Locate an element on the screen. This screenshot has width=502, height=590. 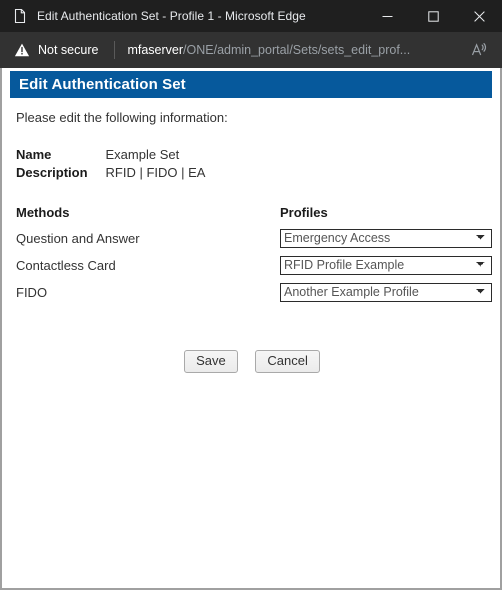
profile-select-contactless-card: RFID Profile Example is located at coordinates (386, 265).